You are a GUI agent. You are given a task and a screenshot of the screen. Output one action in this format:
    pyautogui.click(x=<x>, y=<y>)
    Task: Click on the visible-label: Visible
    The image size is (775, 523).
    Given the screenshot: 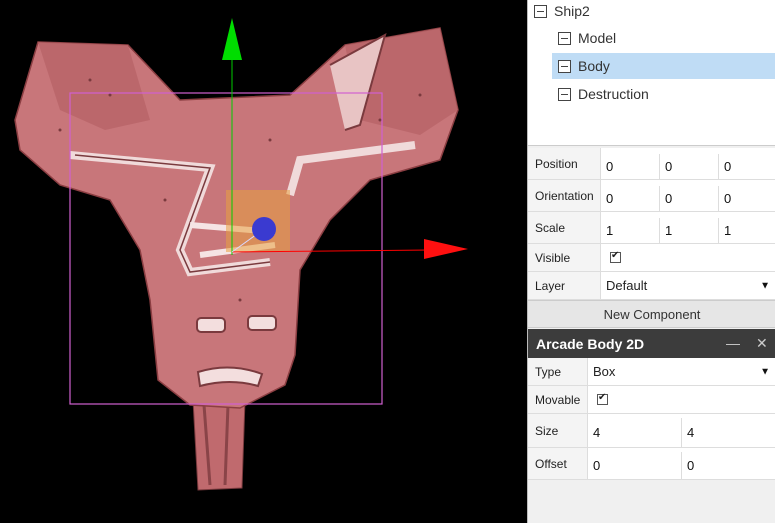 What is the action you would take?
    pyautogui.click(x=564, y=257)
    